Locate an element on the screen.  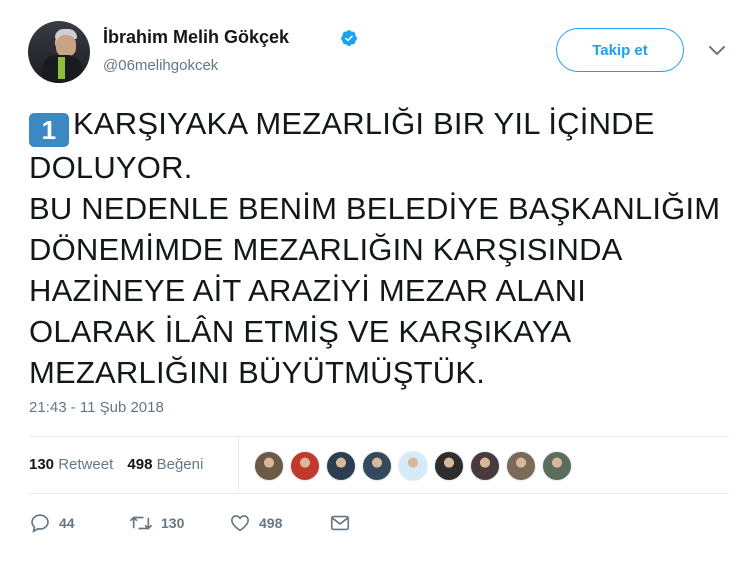
retweet-stat-count: 130 is located at coordinates (42, 464).